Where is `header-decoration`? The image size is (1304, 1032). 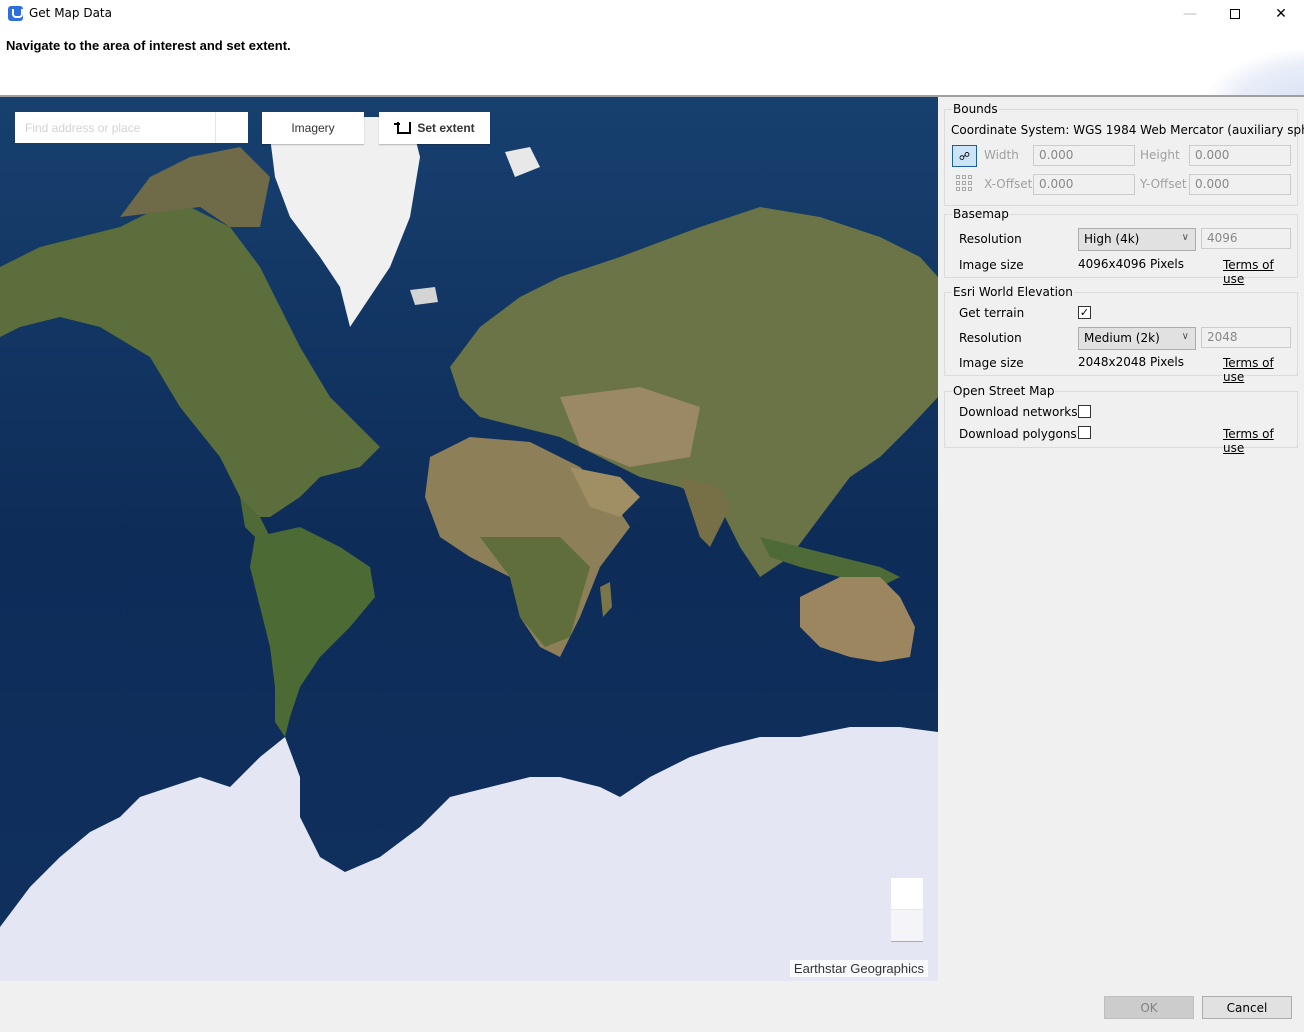
header-decoration is located at coordinates (1254, 71).